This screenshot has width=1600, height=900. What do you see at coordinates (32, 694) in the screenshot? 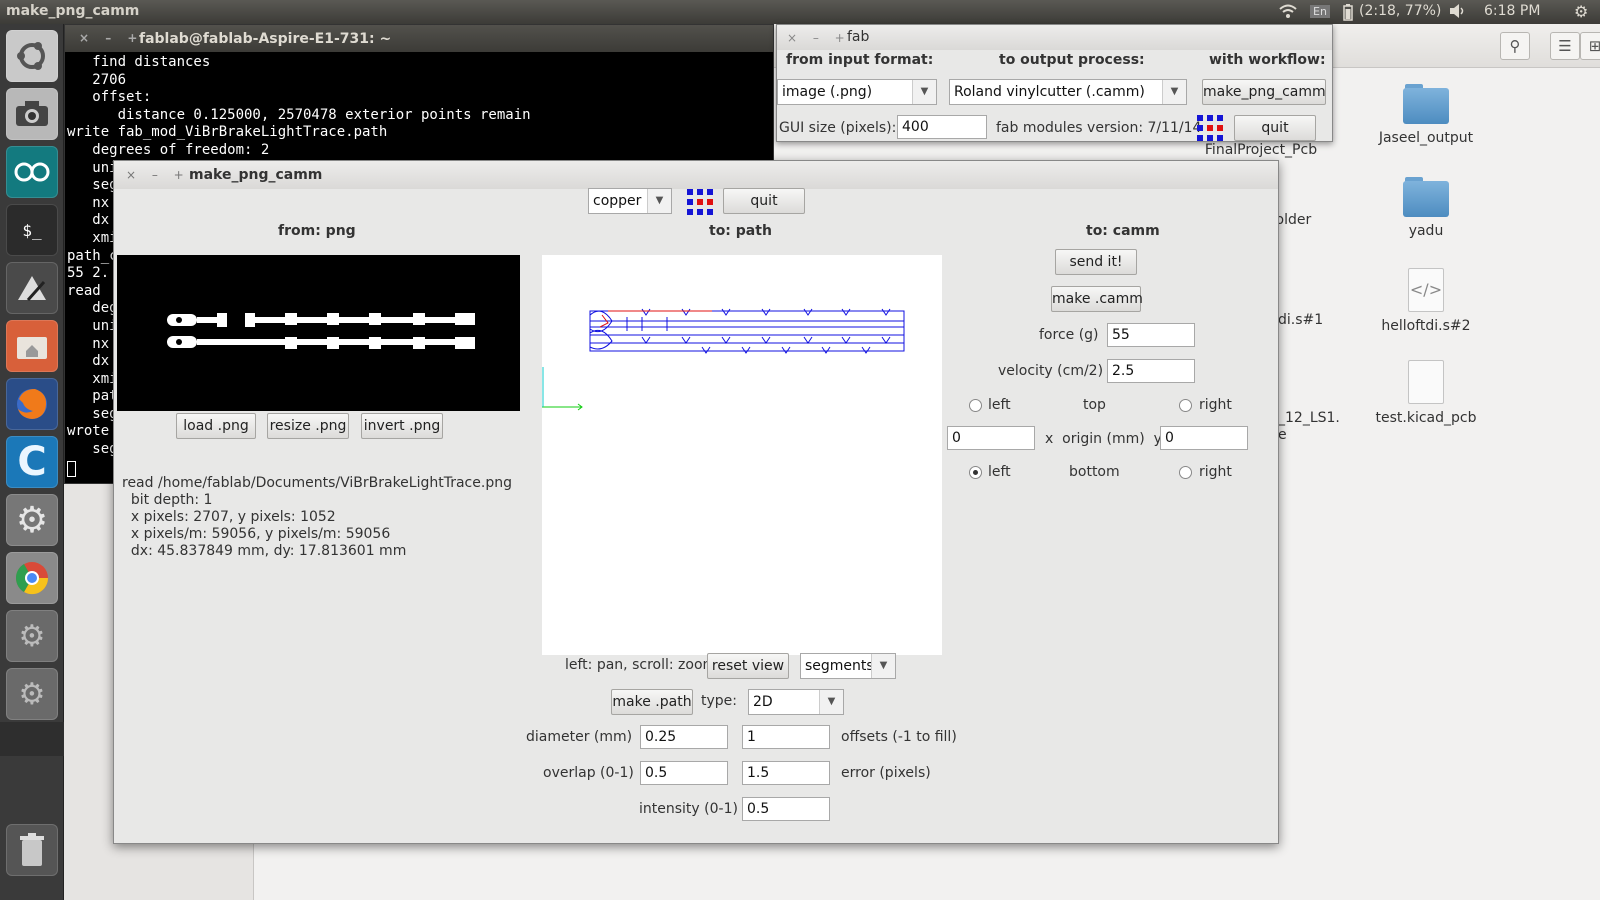
I see `software-updater-icon: ⚙` at bounding box center [32, 694].